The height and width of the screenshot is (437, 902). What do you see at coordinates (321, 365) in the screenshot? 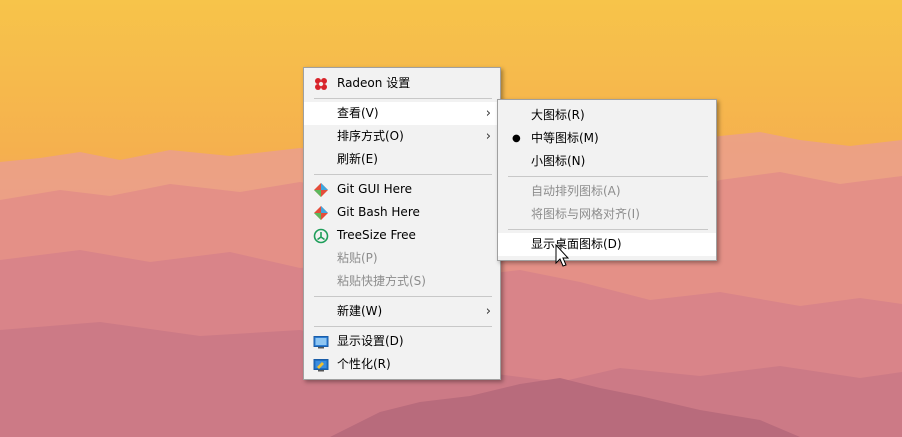
I see `personalize-icon` at bounding box center [321, 365].